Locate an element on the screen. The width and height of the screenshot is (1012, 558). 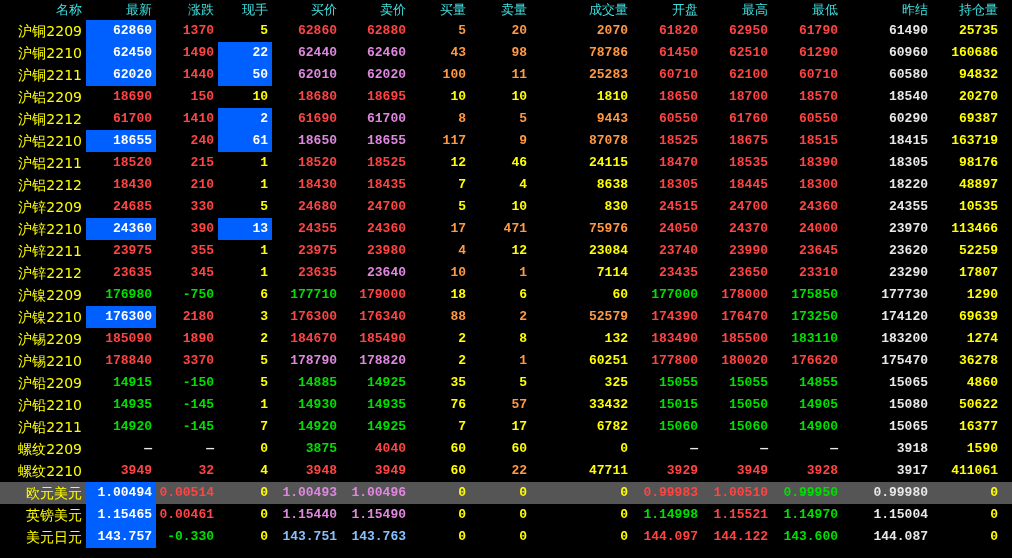
table-cell: 60550 is located at coordinates (678, 118).